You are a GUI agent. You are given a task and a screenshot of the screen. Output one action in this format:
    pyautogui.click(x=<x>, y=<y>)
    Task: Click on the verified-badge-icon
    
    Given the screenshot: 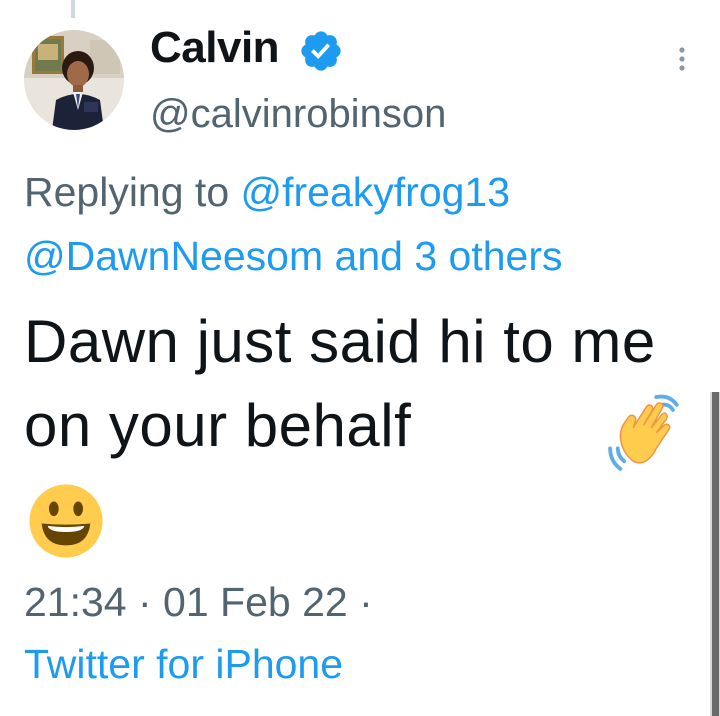 What is the action you would take?
    pyautogui.click(x=321, y=51)
    